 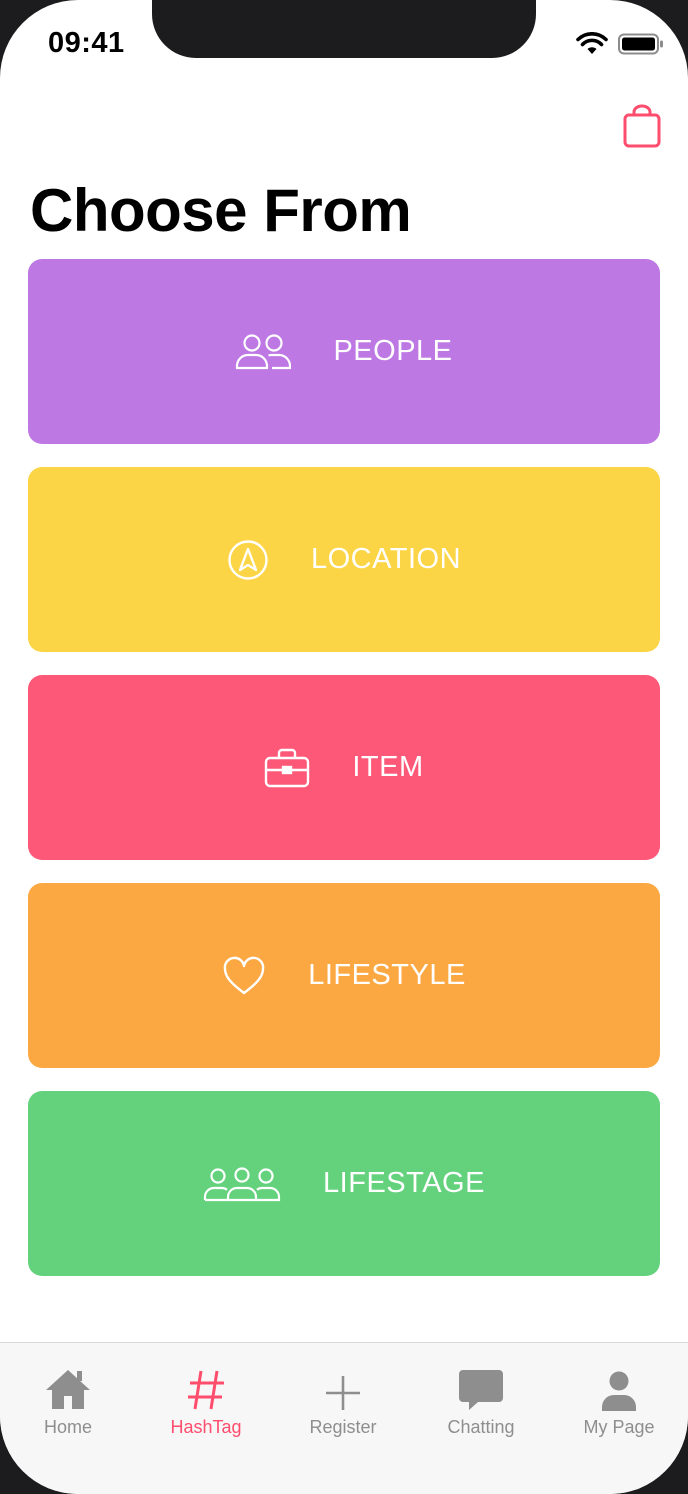 What do you see at coordinates (481, 1383) in the screenshot?
I see `chat-bubble-icon` at bounding box center [481, 1383].